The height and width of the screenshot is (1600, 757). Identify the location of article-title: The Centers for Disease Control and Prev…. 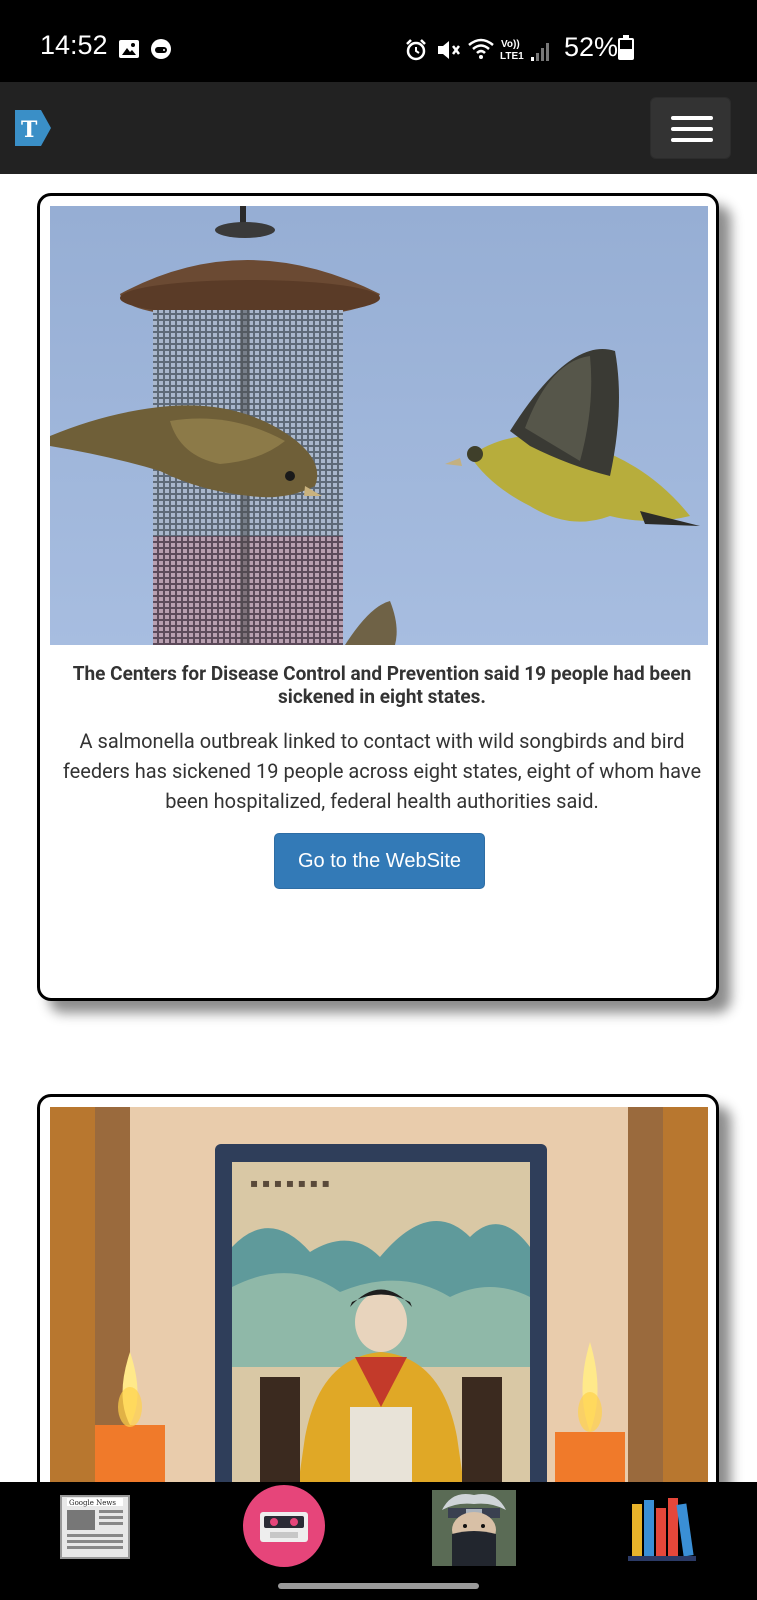
(382, 685).